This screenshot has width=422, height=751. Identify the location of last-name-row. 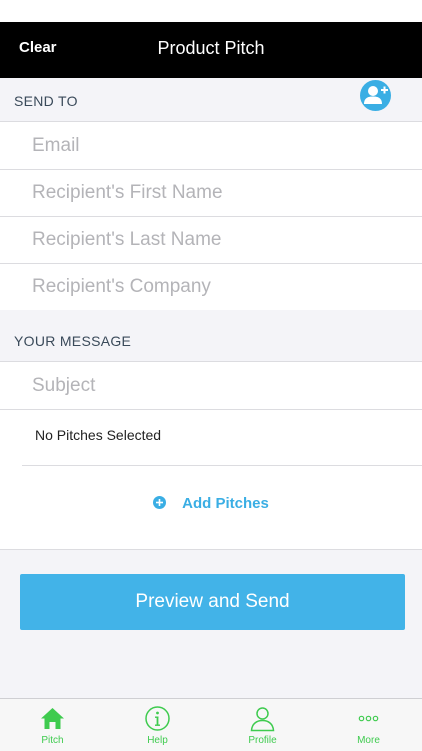
(211, 240).